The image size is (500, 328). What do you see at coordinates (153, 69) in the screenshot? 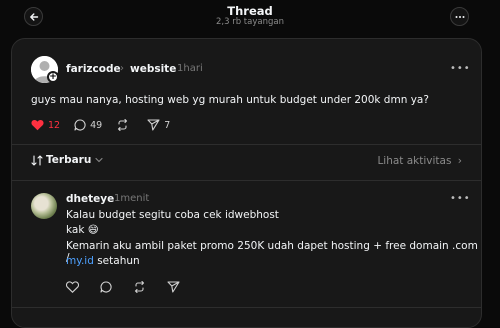
I see `community-name: website` at bounding box center [153, 69].